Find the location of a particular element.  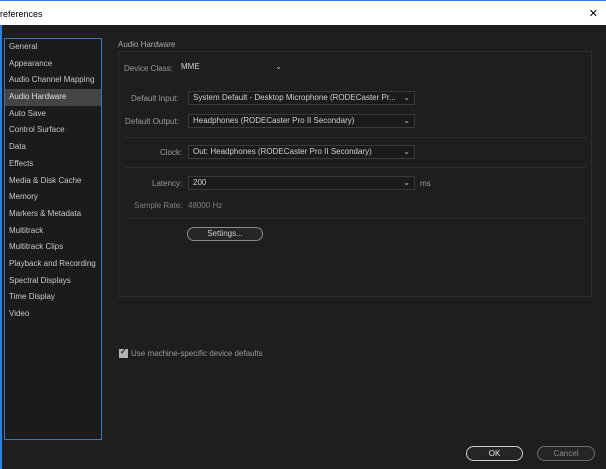

latency-unit: ms is located at coordinates (425, 183).